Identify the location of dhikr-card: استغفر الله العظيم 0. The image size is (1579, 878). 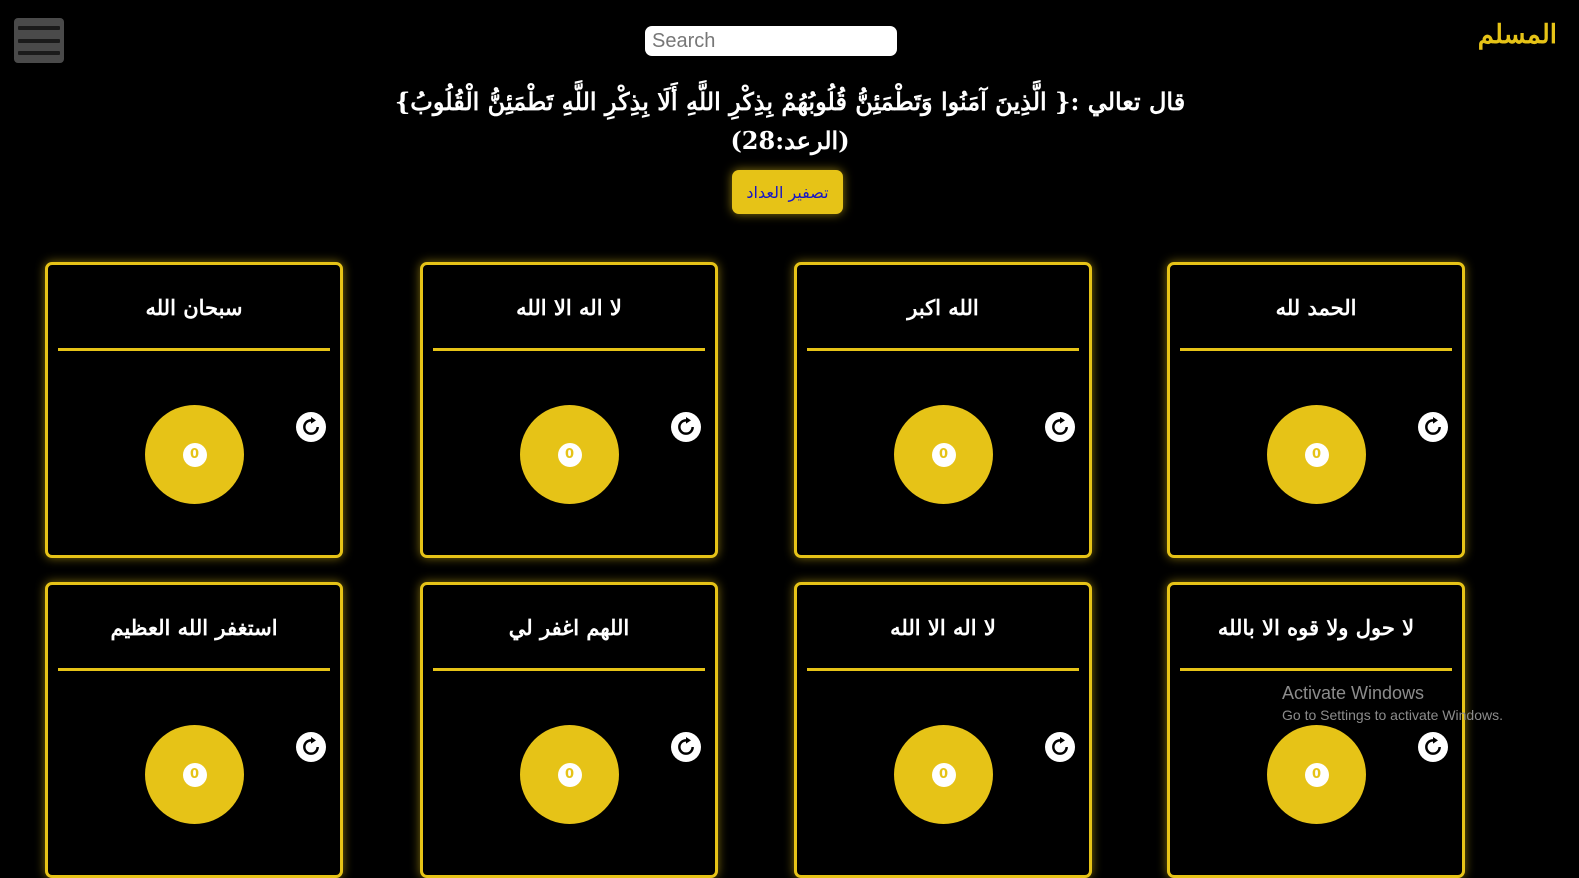
(194, 730).